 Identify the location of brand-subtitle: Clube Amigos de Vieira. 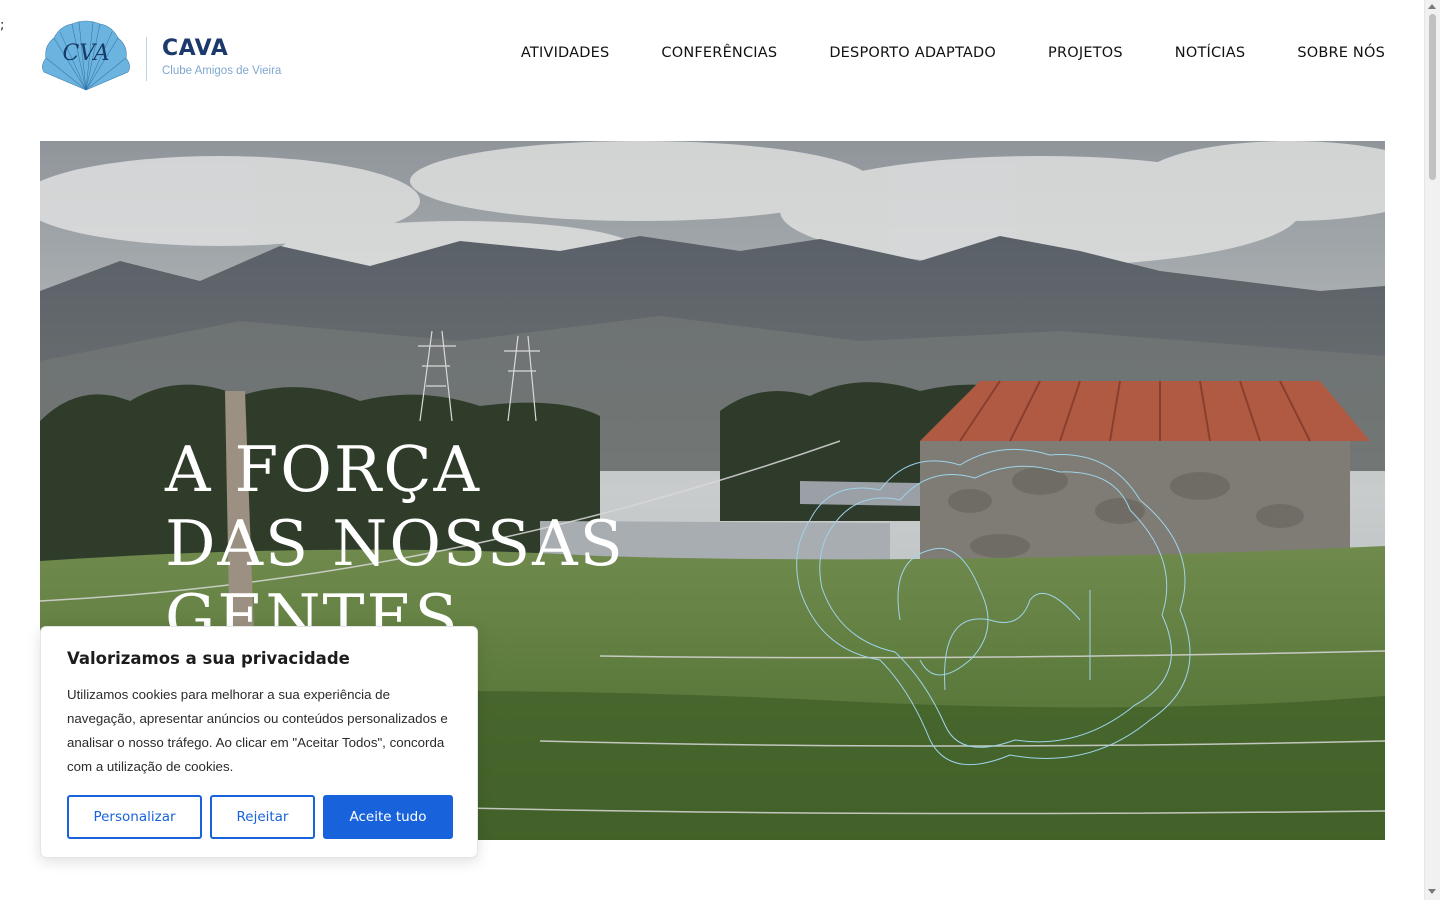
(222, 71).